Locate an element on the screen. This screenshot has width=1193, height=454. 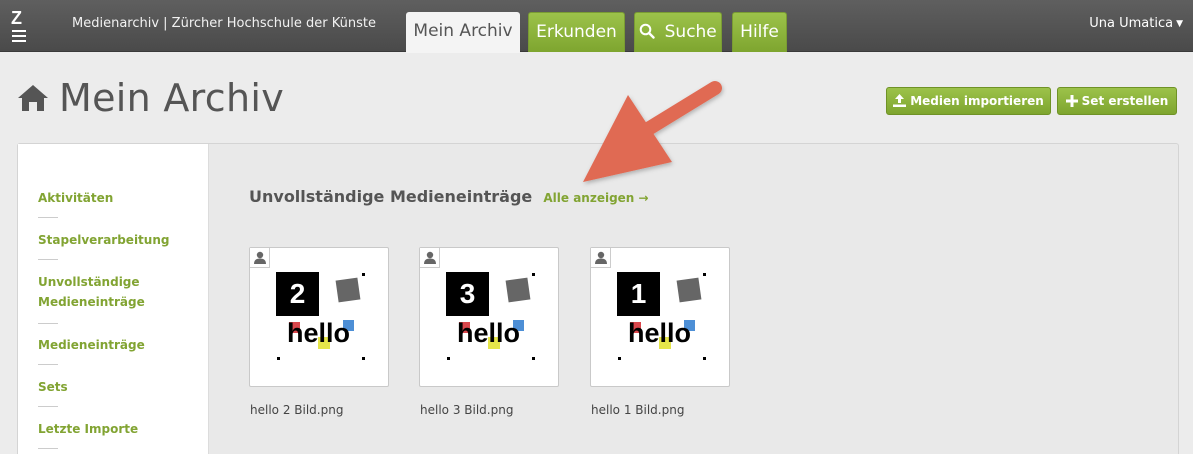
entry-filename: hello 3 Bild.png is located at coordinates (466, 410).